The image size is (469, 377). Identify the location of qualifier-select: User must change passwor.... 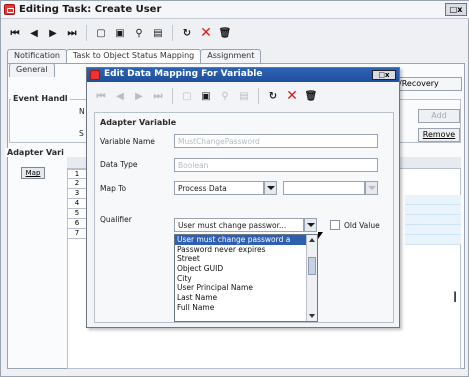
(239, 225).